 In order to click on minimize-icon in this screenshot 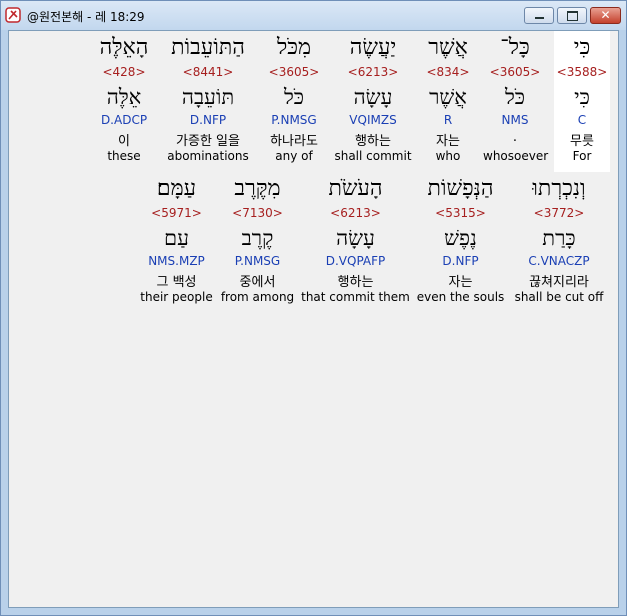, I will do `click(539, 18)`.